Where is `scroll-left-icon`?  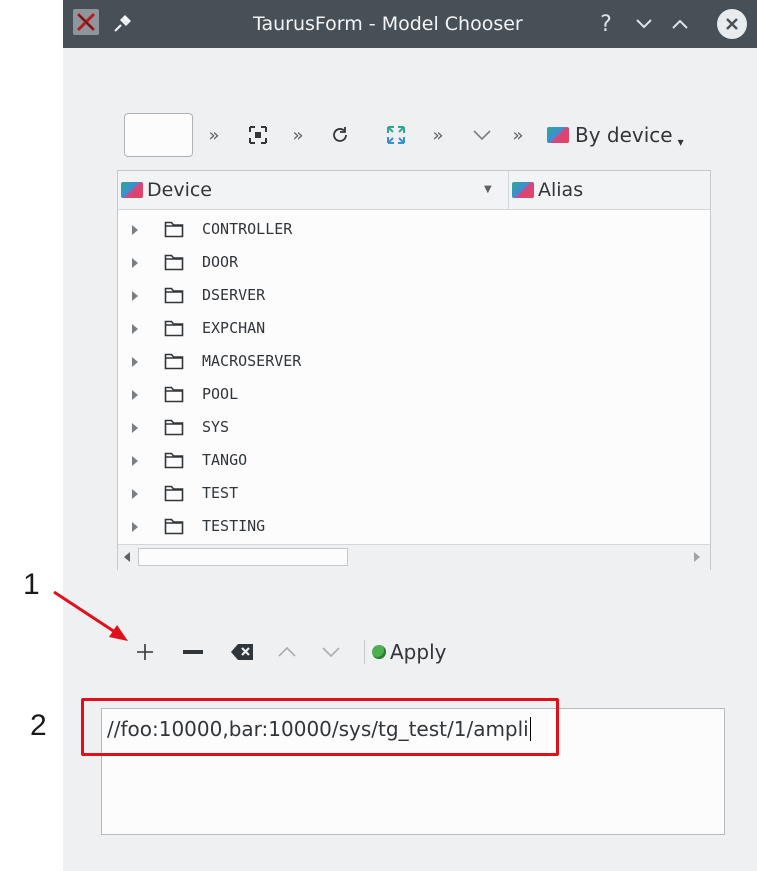
scroll-left-icon is located at coordinates (127, 557).